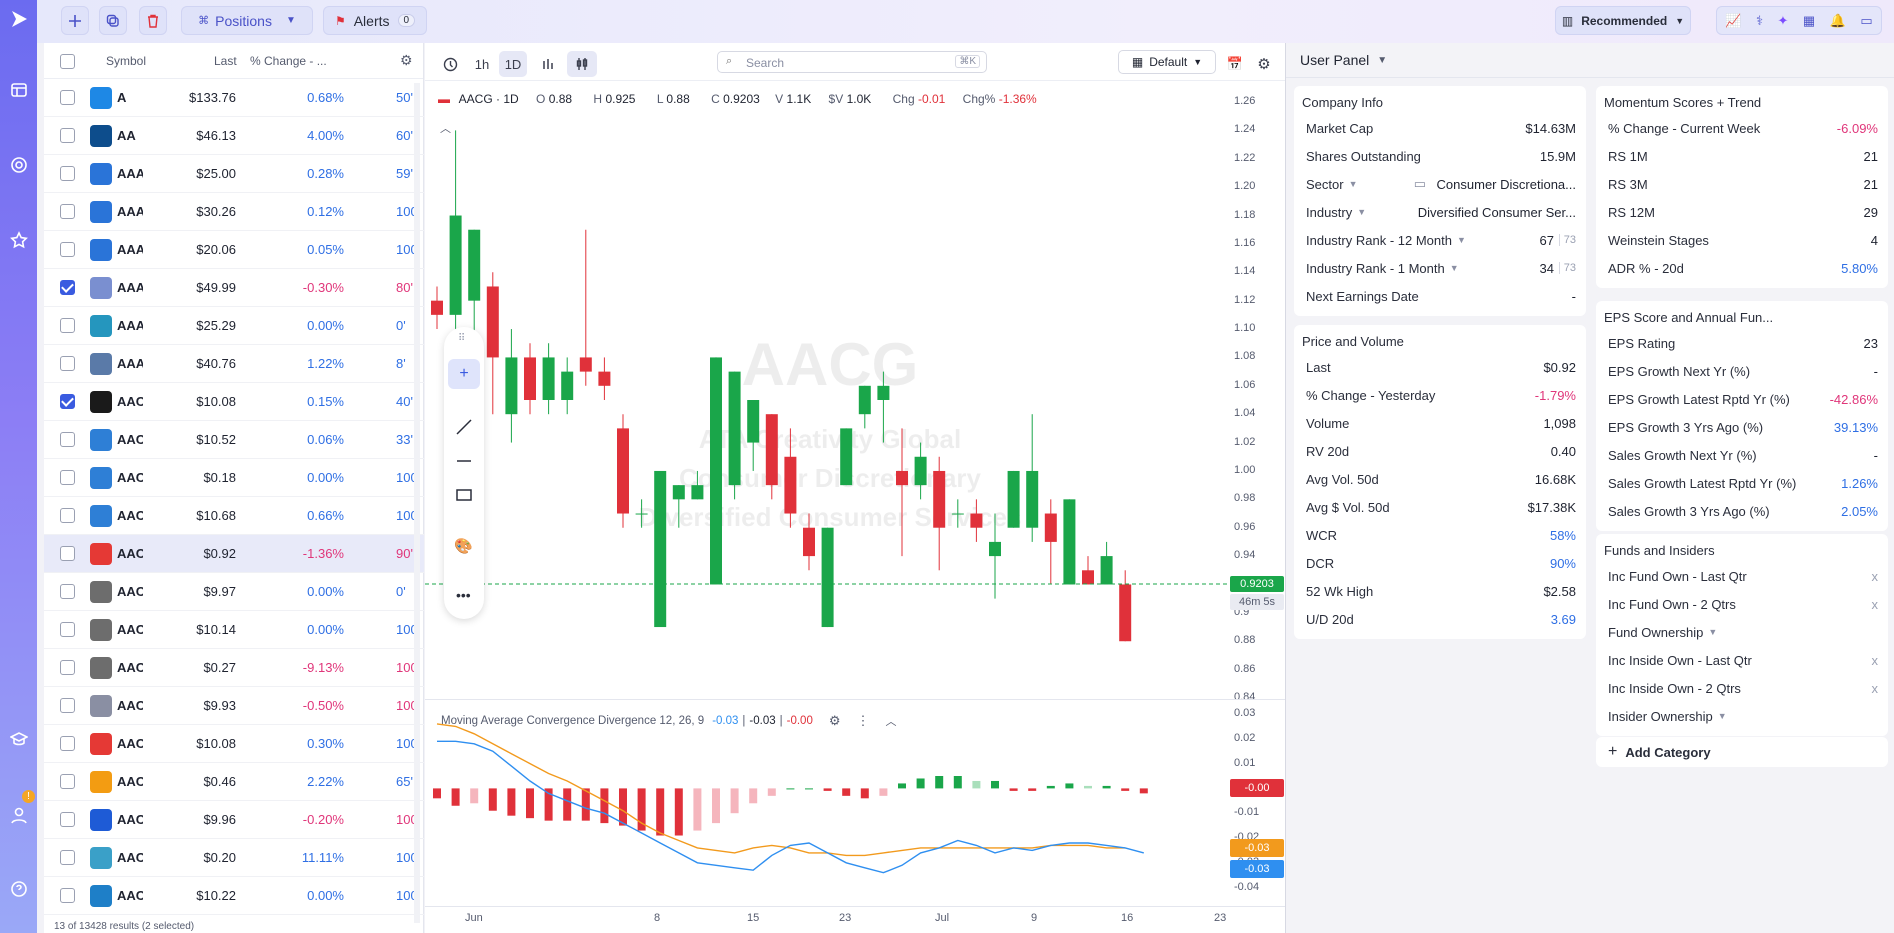 The width and height of the screenshot is (1894, 933). Describe the element at coordinates (1742, 576) in the screenshot. I see `metric-row: Inc Fund Own - Last Qtr x` at that location.